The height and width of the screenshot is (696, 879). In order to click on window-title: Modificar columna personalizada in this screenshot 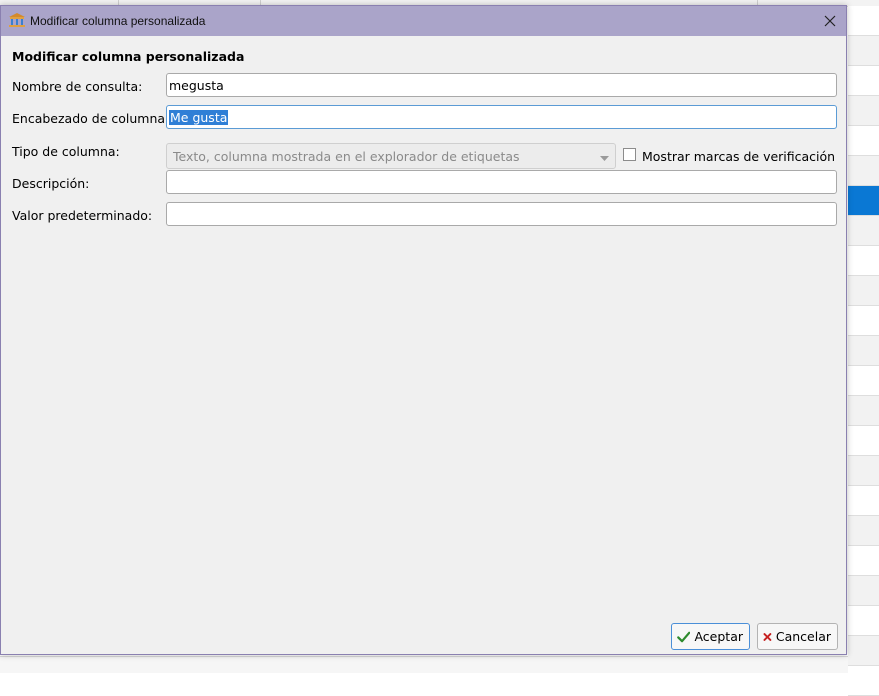, I will do `click(118, 21)`.